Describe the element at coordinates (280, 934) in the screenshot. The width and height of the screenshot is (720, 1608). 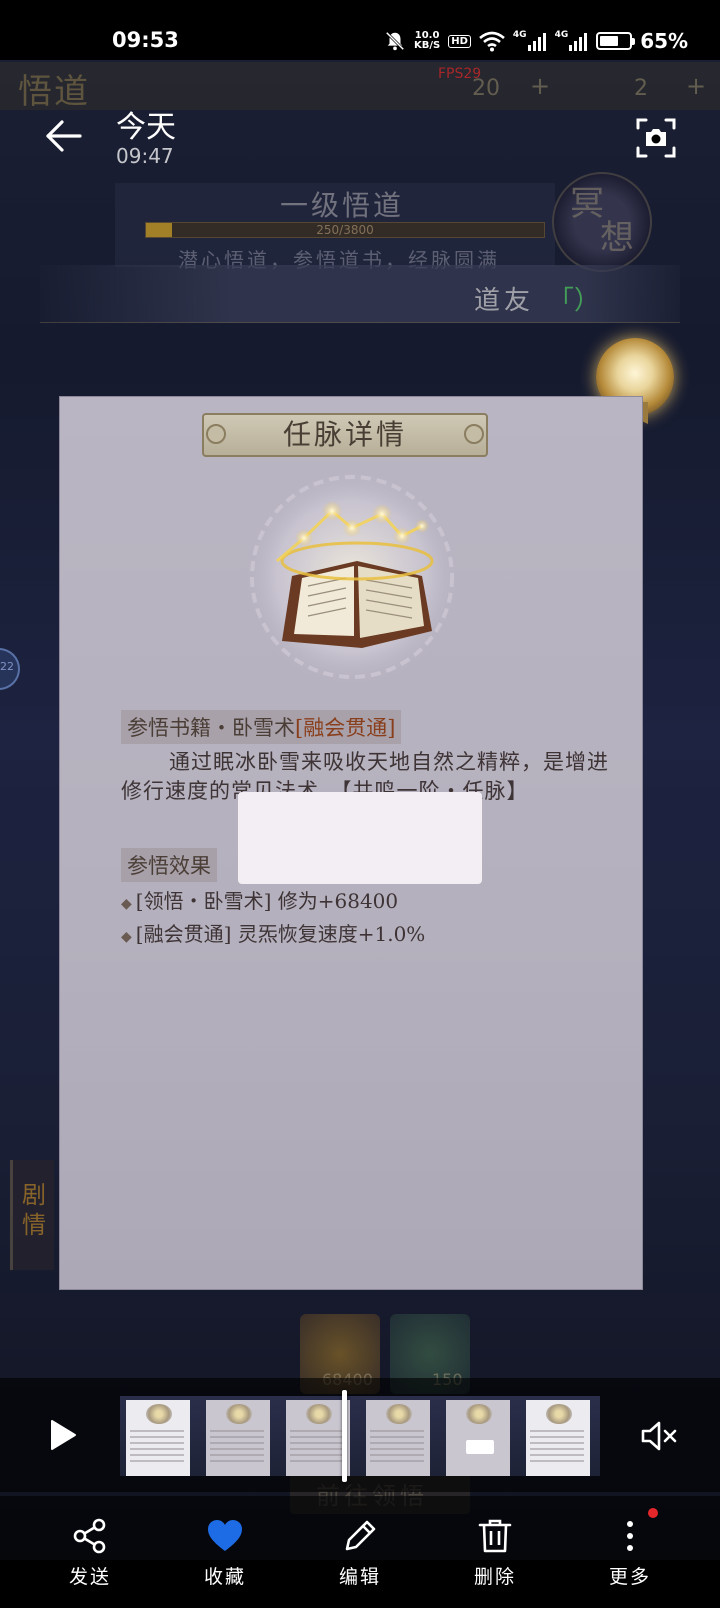
I see `effect-text: [融会贯通] 灵炁恢复速度+1.0%` at that location.